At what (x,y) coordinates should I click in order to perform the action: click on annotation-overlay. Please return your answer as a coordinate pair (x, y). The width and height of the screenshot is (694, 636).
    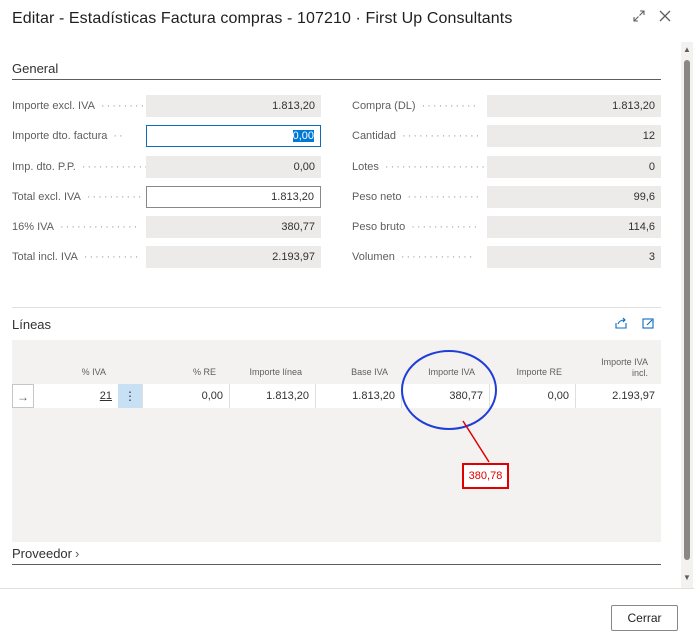
    Looking at the image, I should click on (449, 406).